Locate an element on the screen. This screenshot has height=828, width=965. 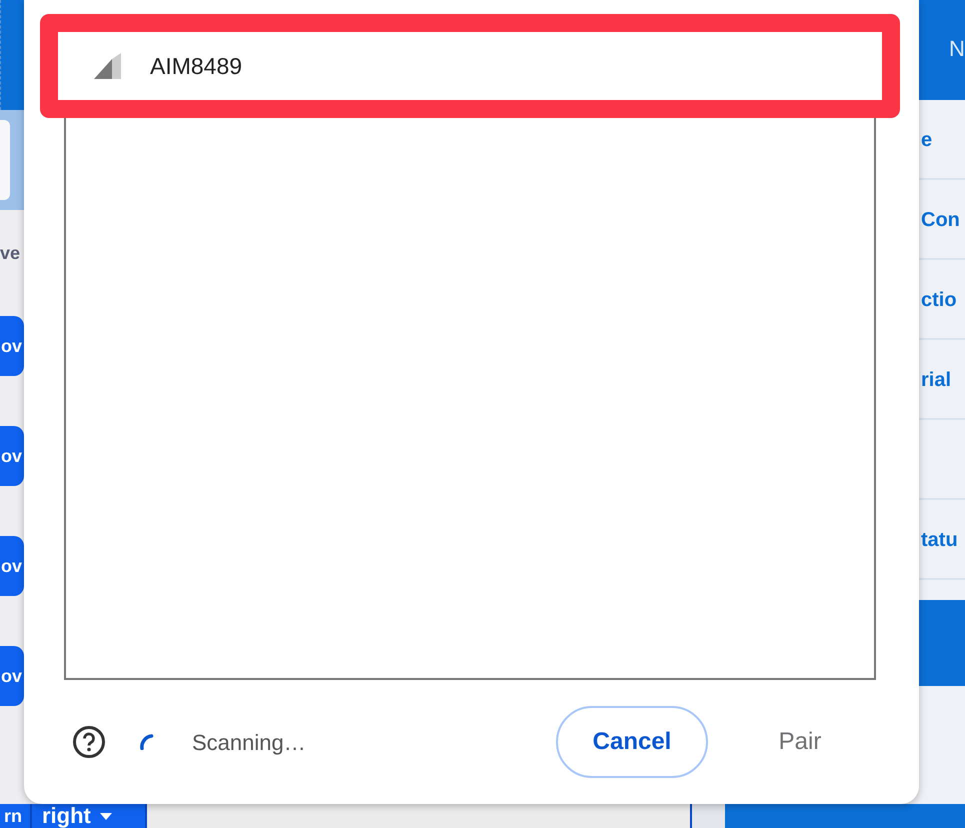
menu-item: tatu is located at coordinates (942, 540).